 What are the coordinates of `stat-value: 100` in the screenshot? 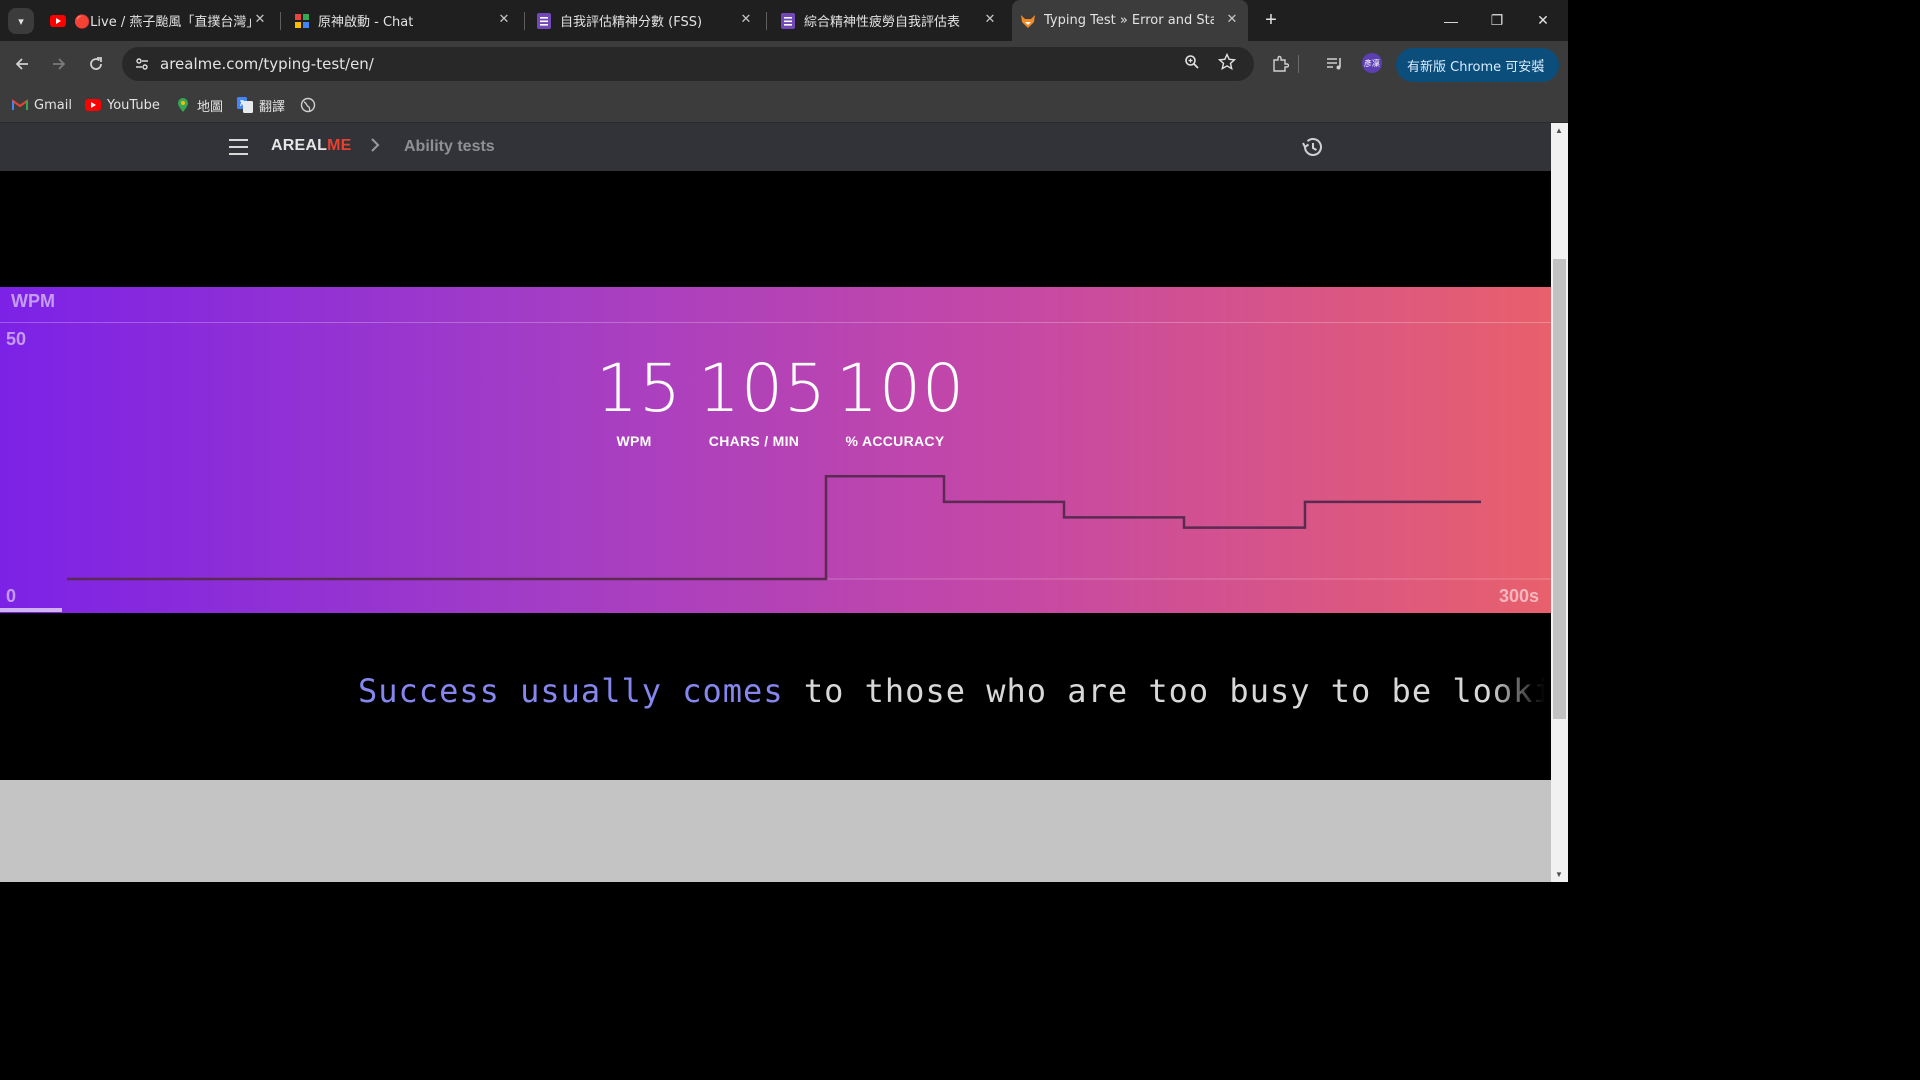 It's located at (900, 388).